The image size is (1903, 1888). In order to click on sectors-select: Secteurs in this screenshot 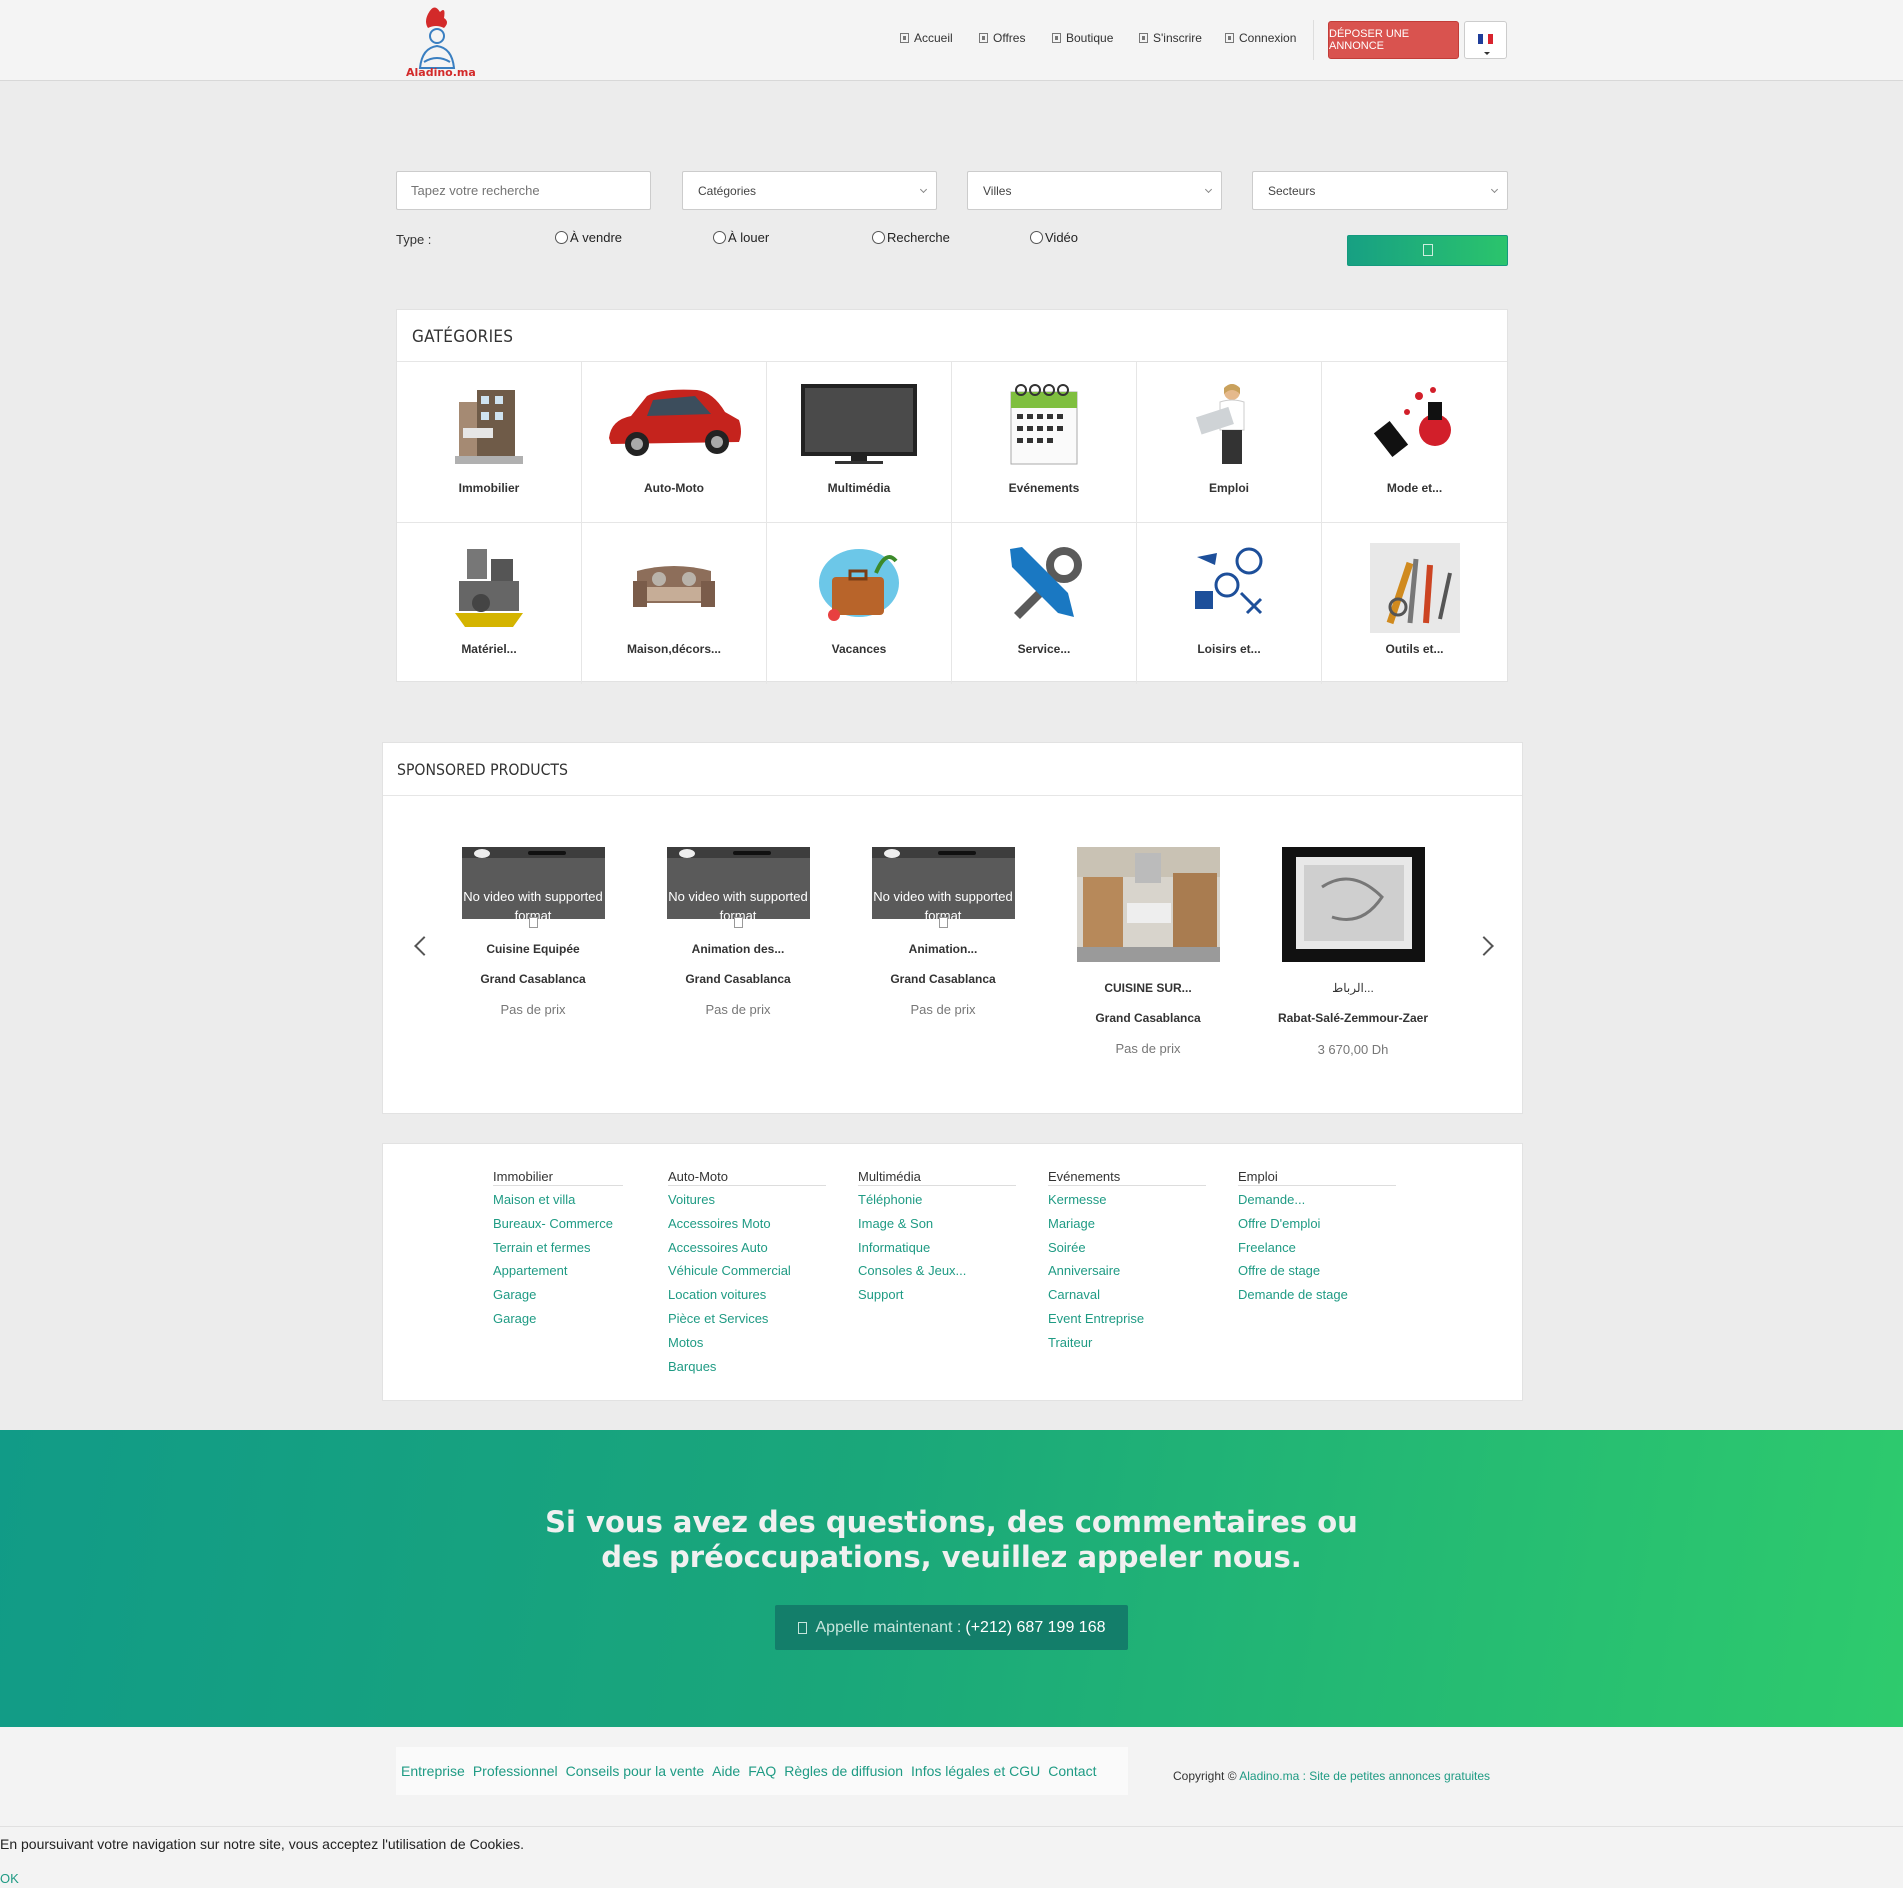, I will do `click(1380, 190)`.